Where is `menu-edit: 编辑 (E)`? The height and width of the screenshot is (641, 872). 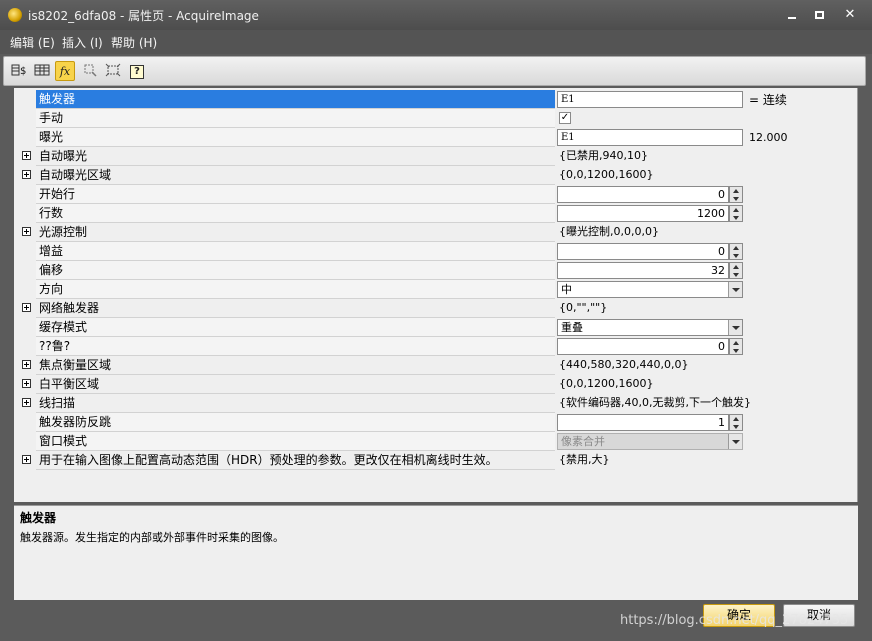 menu-edit: 编辑 (E) is located at coordinates (32, 42).